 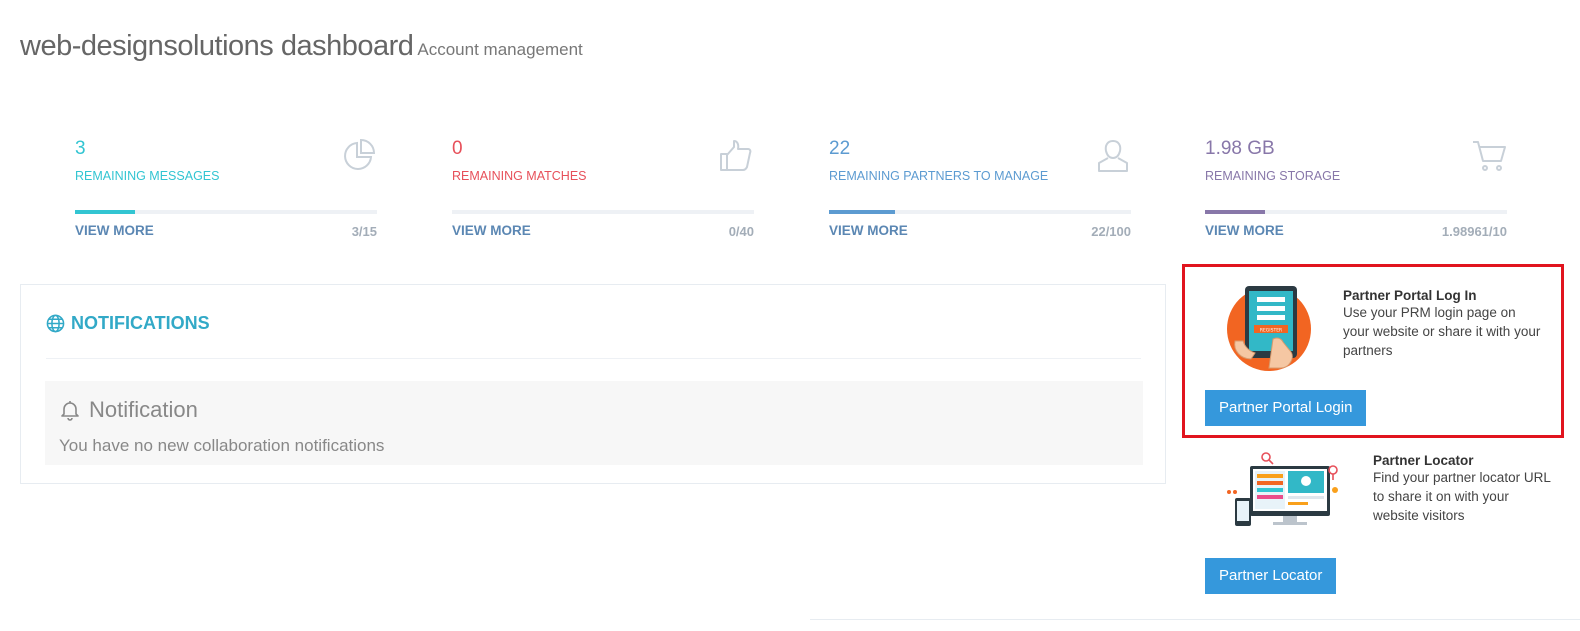 I want to click on partner-locator-button: Partner Locator, so click(x=1271, y=576).